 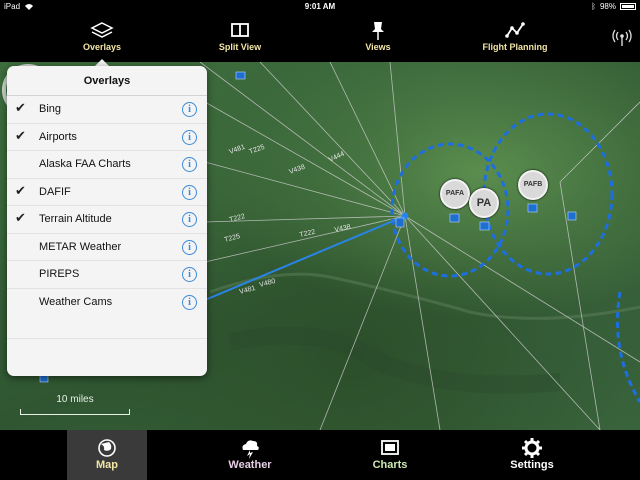 I want to click on popover-footer, so click(x=107, y=350).